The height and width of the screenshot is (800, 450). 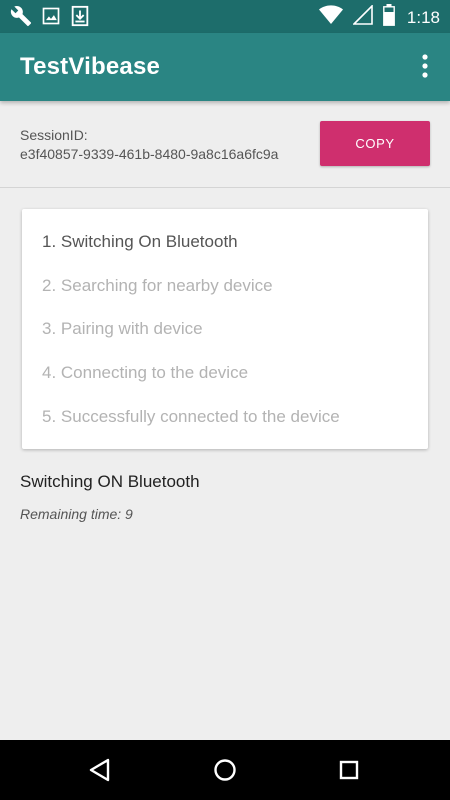 I want to click on remaining-time-text: Remaining time: 9, so click(x=76, y=514).